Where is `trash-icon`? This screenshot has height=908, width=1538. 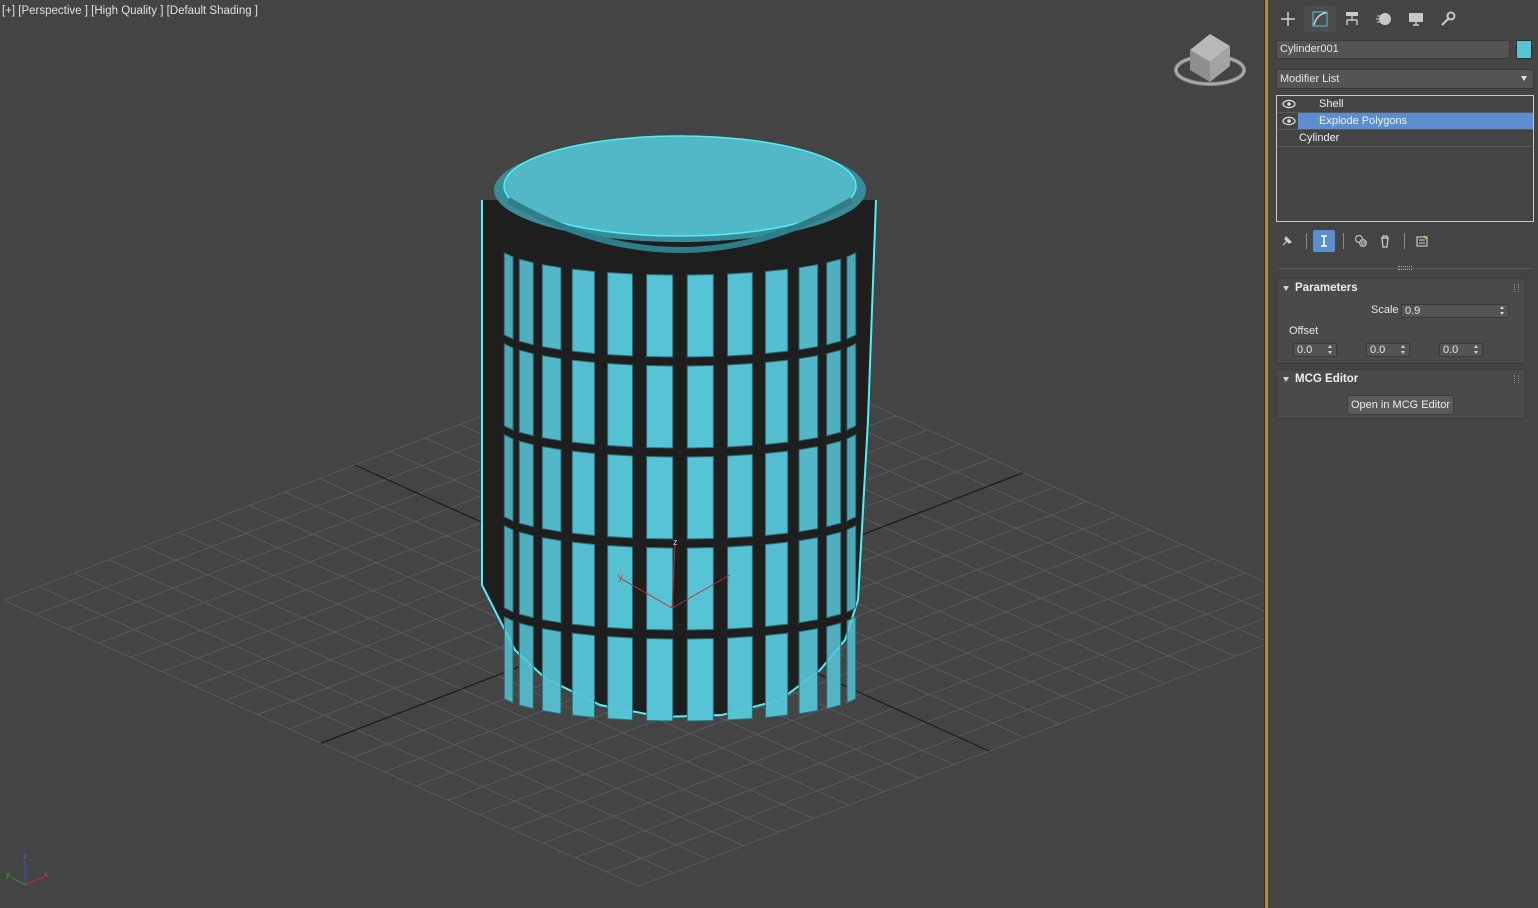 trash-icon is located at coordinates (1385, 241).